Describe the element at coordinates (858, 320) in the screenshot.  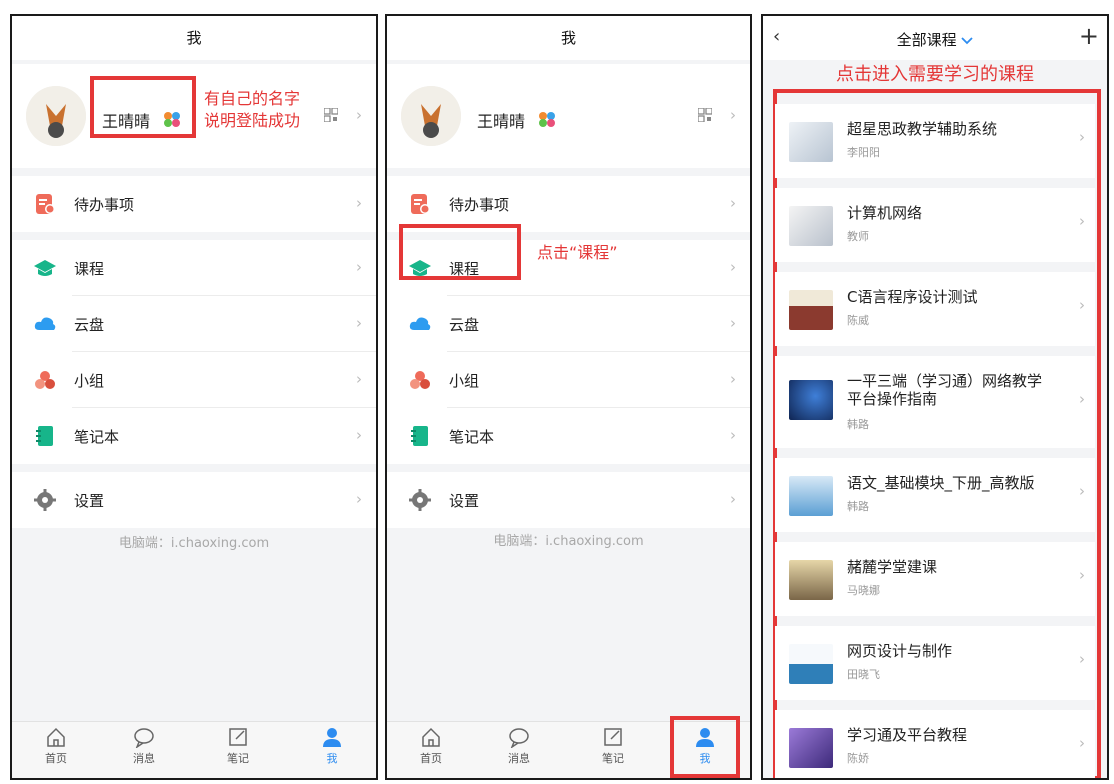
I see `course-teacher: 陈威` at that location.